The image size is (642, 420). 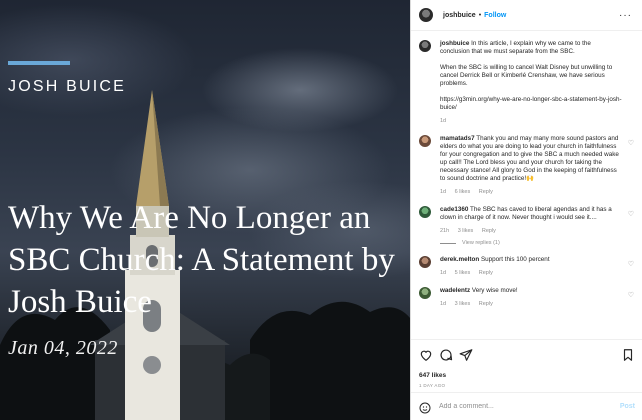 I want to click on post-header: joshbuice • Follow ···, so click(x=526, y=15).